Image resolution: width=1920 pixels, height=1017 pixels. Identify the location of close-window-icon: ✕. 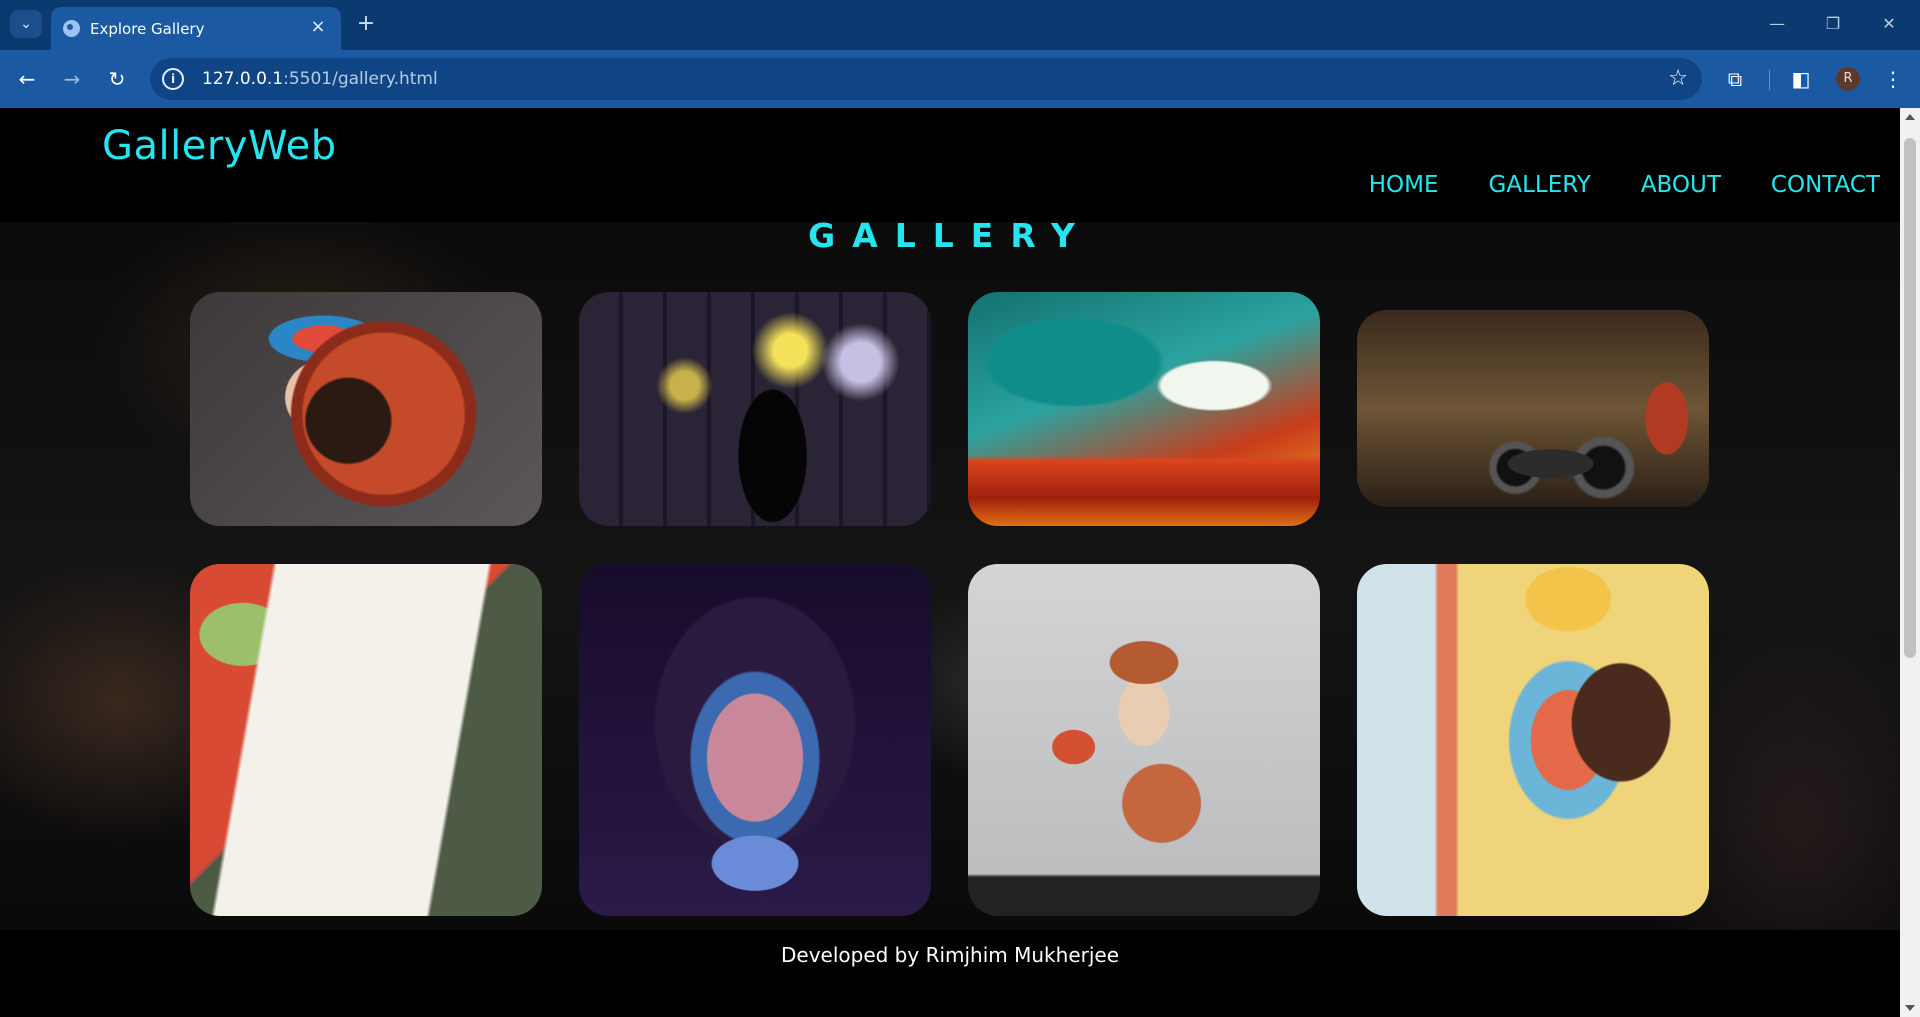
(1889, 24).